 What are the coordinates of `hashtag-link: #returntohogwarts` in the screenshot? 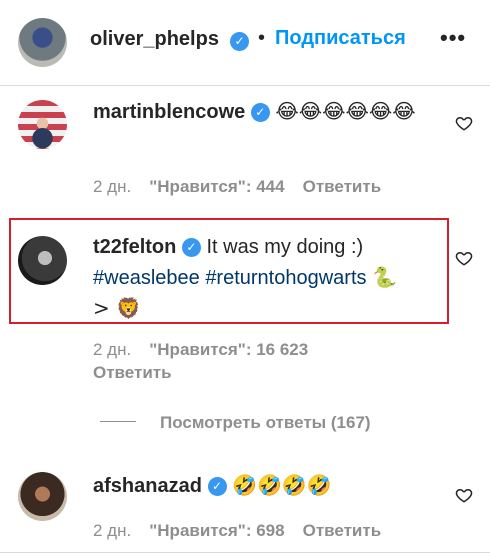 It's located at (285, 278).